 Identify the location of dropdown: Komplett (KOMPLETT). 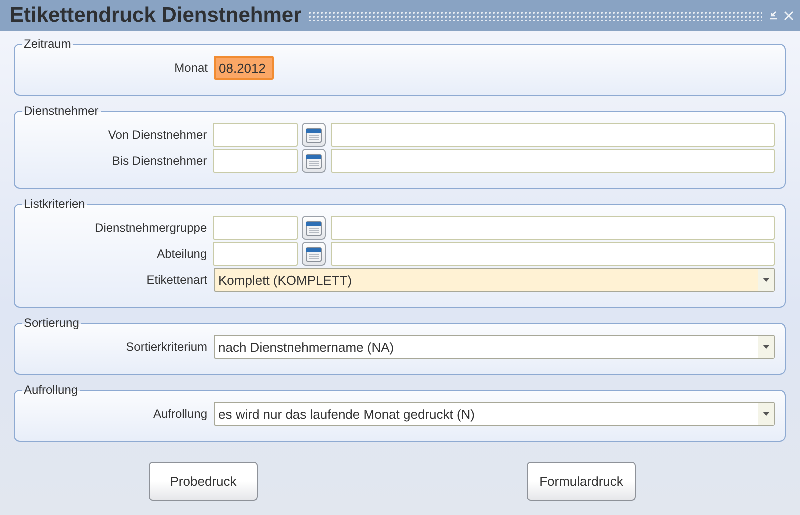
(494, 280).